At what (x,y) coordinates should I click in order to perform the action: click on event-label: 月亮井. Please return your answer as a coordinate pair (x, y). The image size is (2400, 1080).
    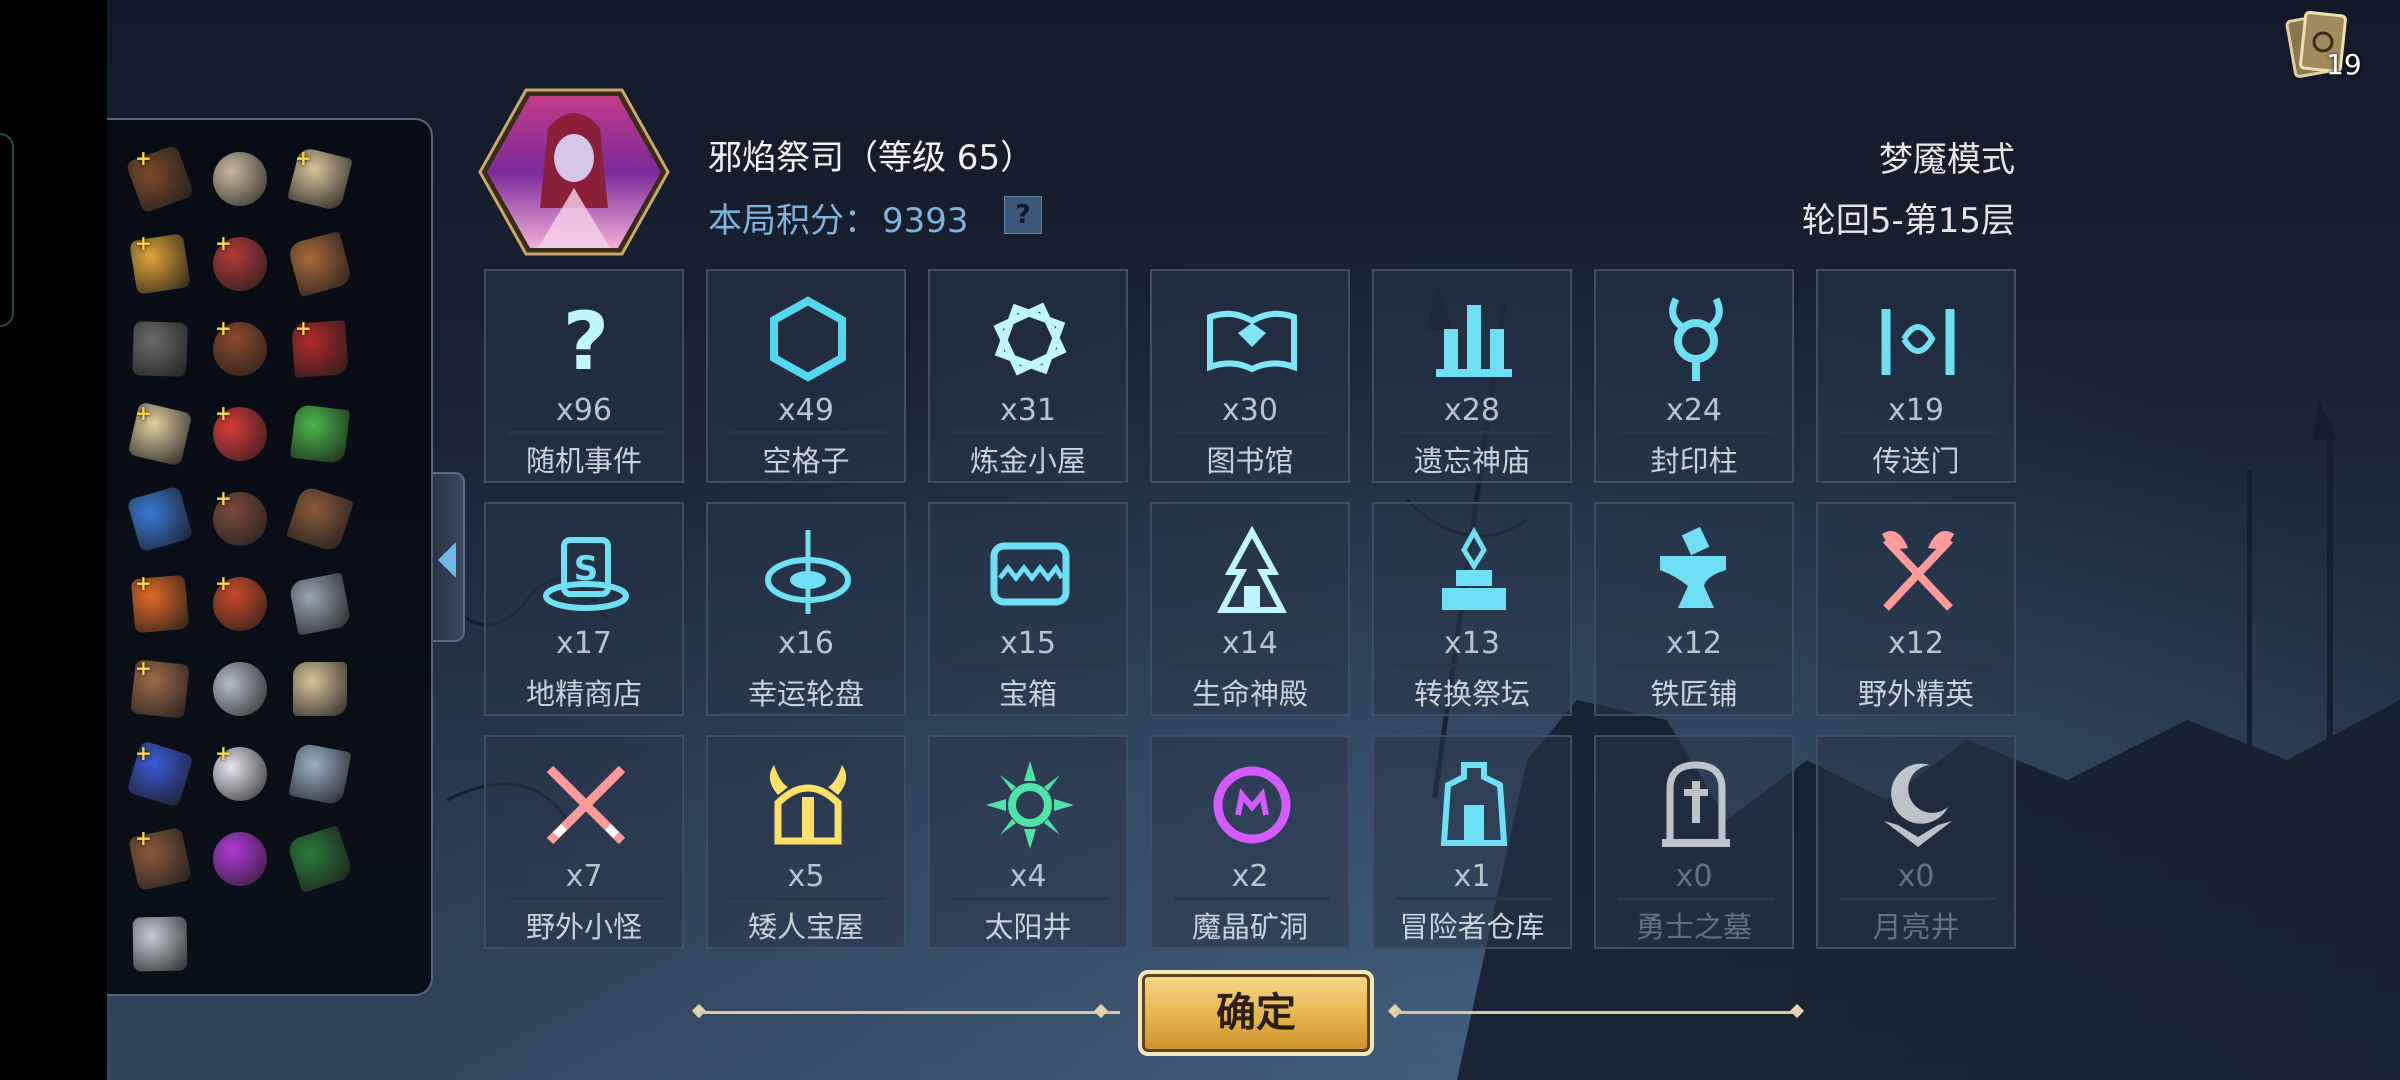
    Looking at the image, I should click on (1916, 927).